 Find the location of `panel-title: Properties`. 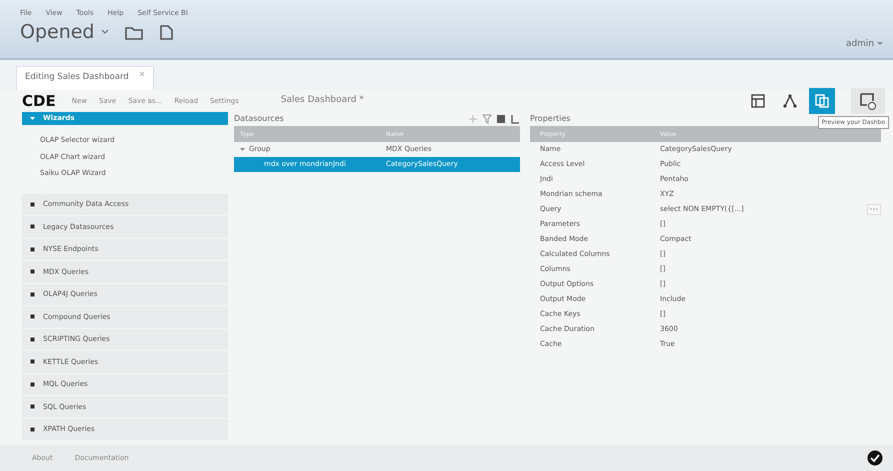

panel-title: Properties is located at coordinates (550, 119).